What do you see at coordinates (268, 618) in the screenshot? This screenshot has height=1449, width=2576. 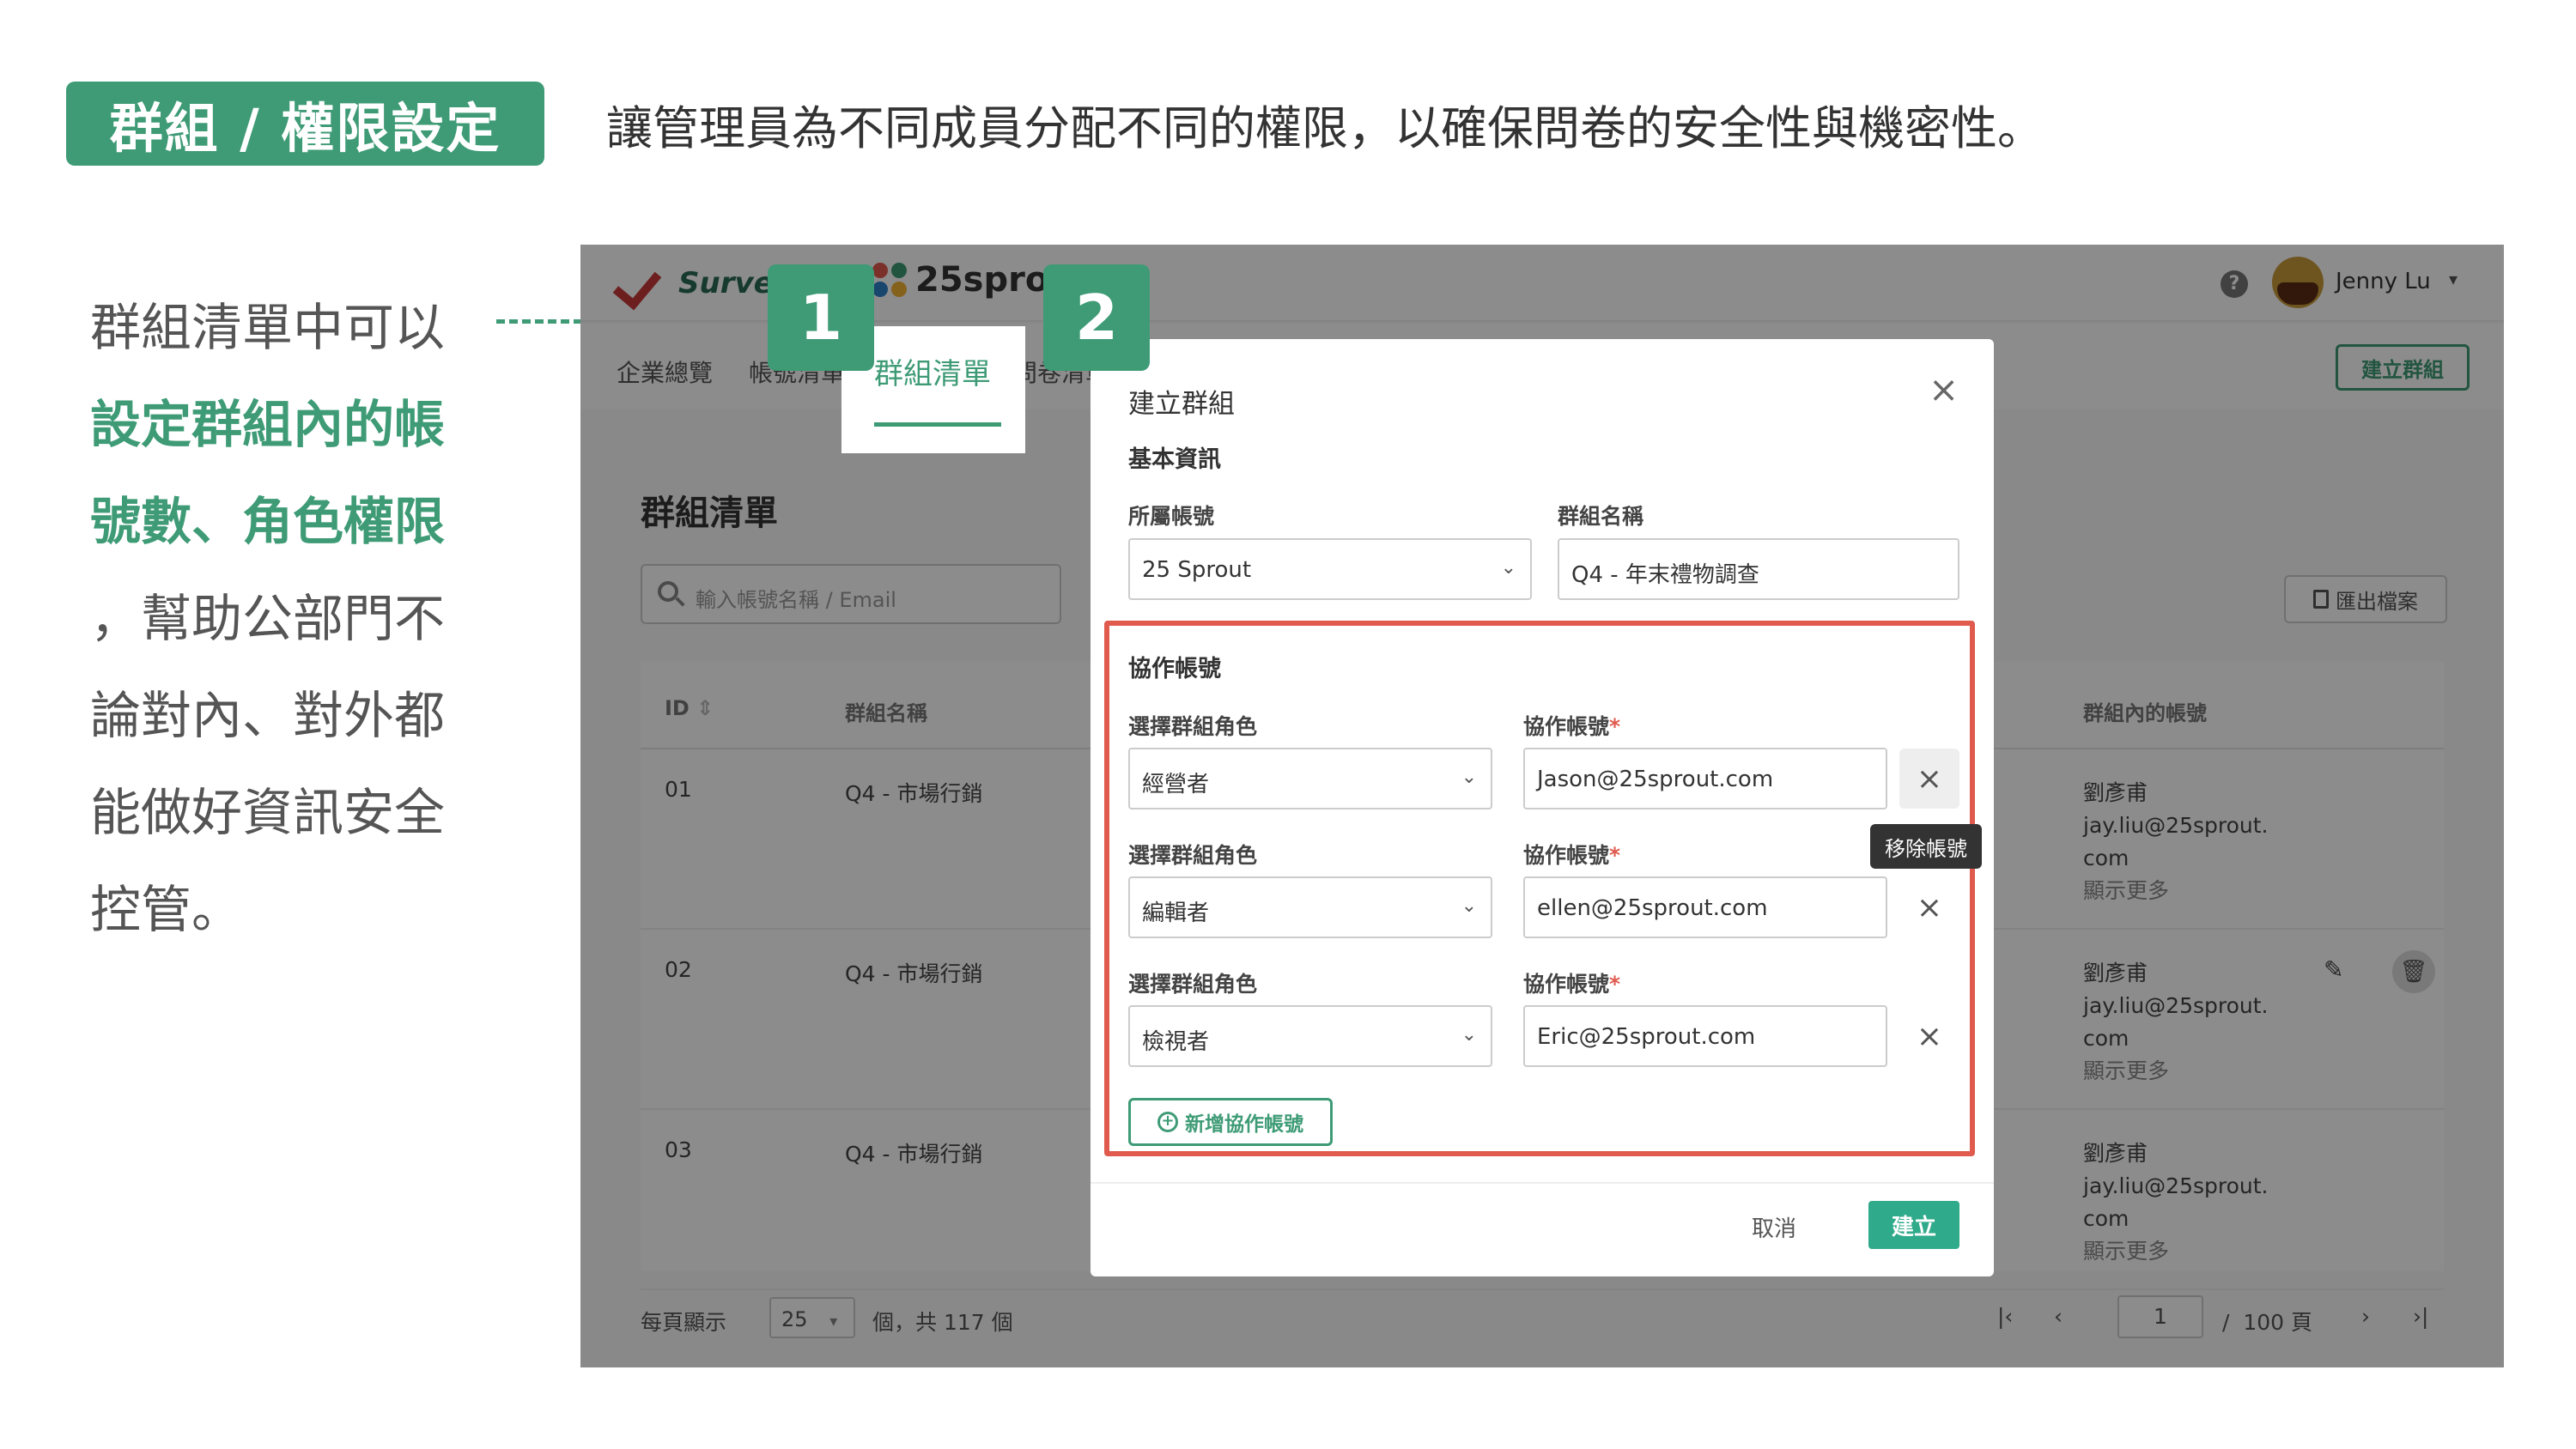 I see `desc-line: ，幫助公部門不` at bounding box center [268, 618].